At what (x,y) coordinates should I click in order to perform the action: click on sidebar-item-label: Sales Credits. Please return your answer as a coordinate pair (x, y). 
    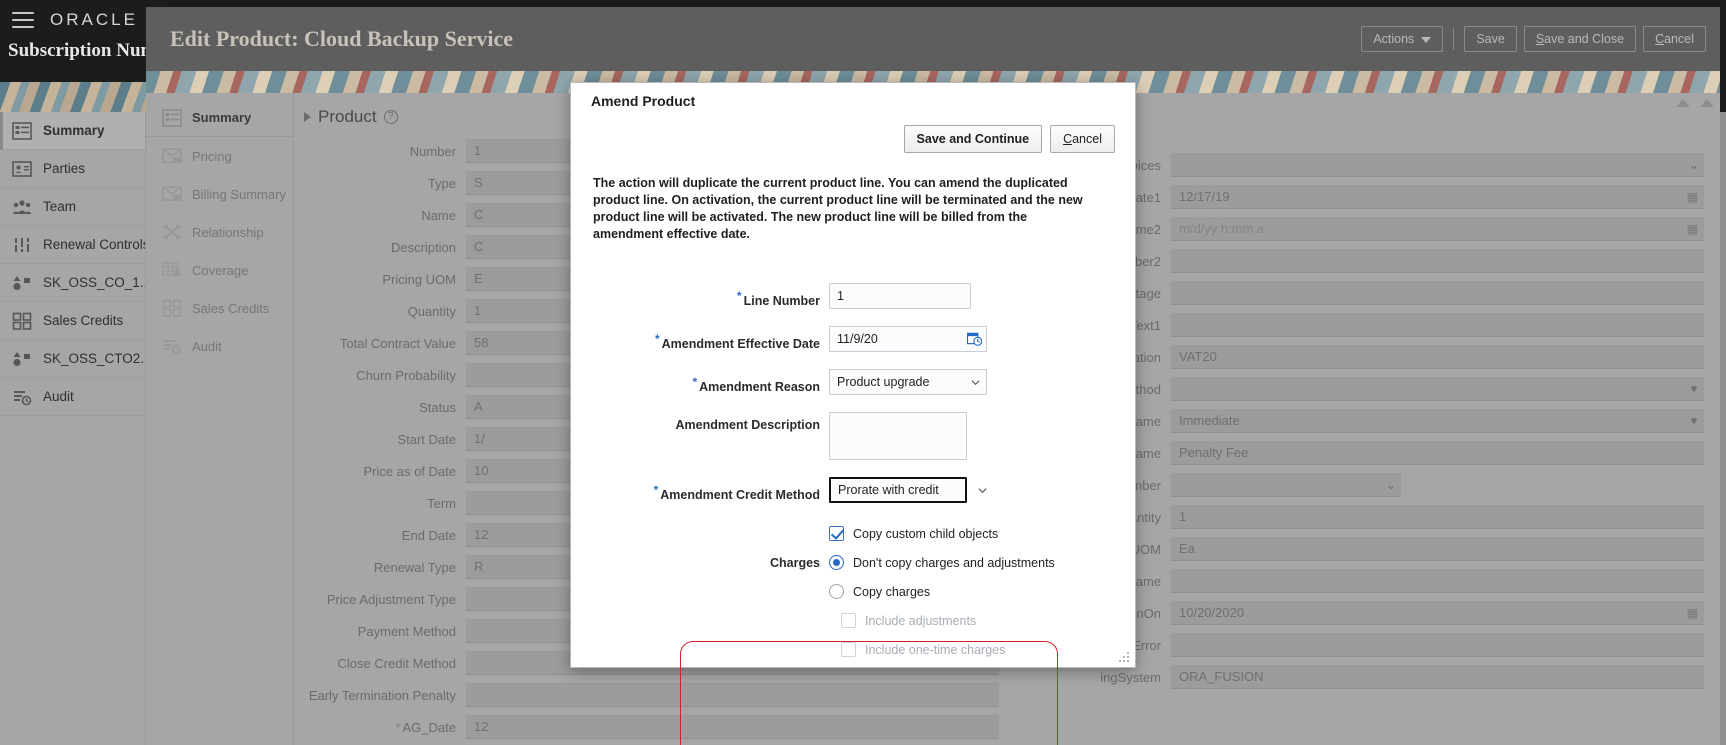
    Looking at the image, I should click on (83, 320).